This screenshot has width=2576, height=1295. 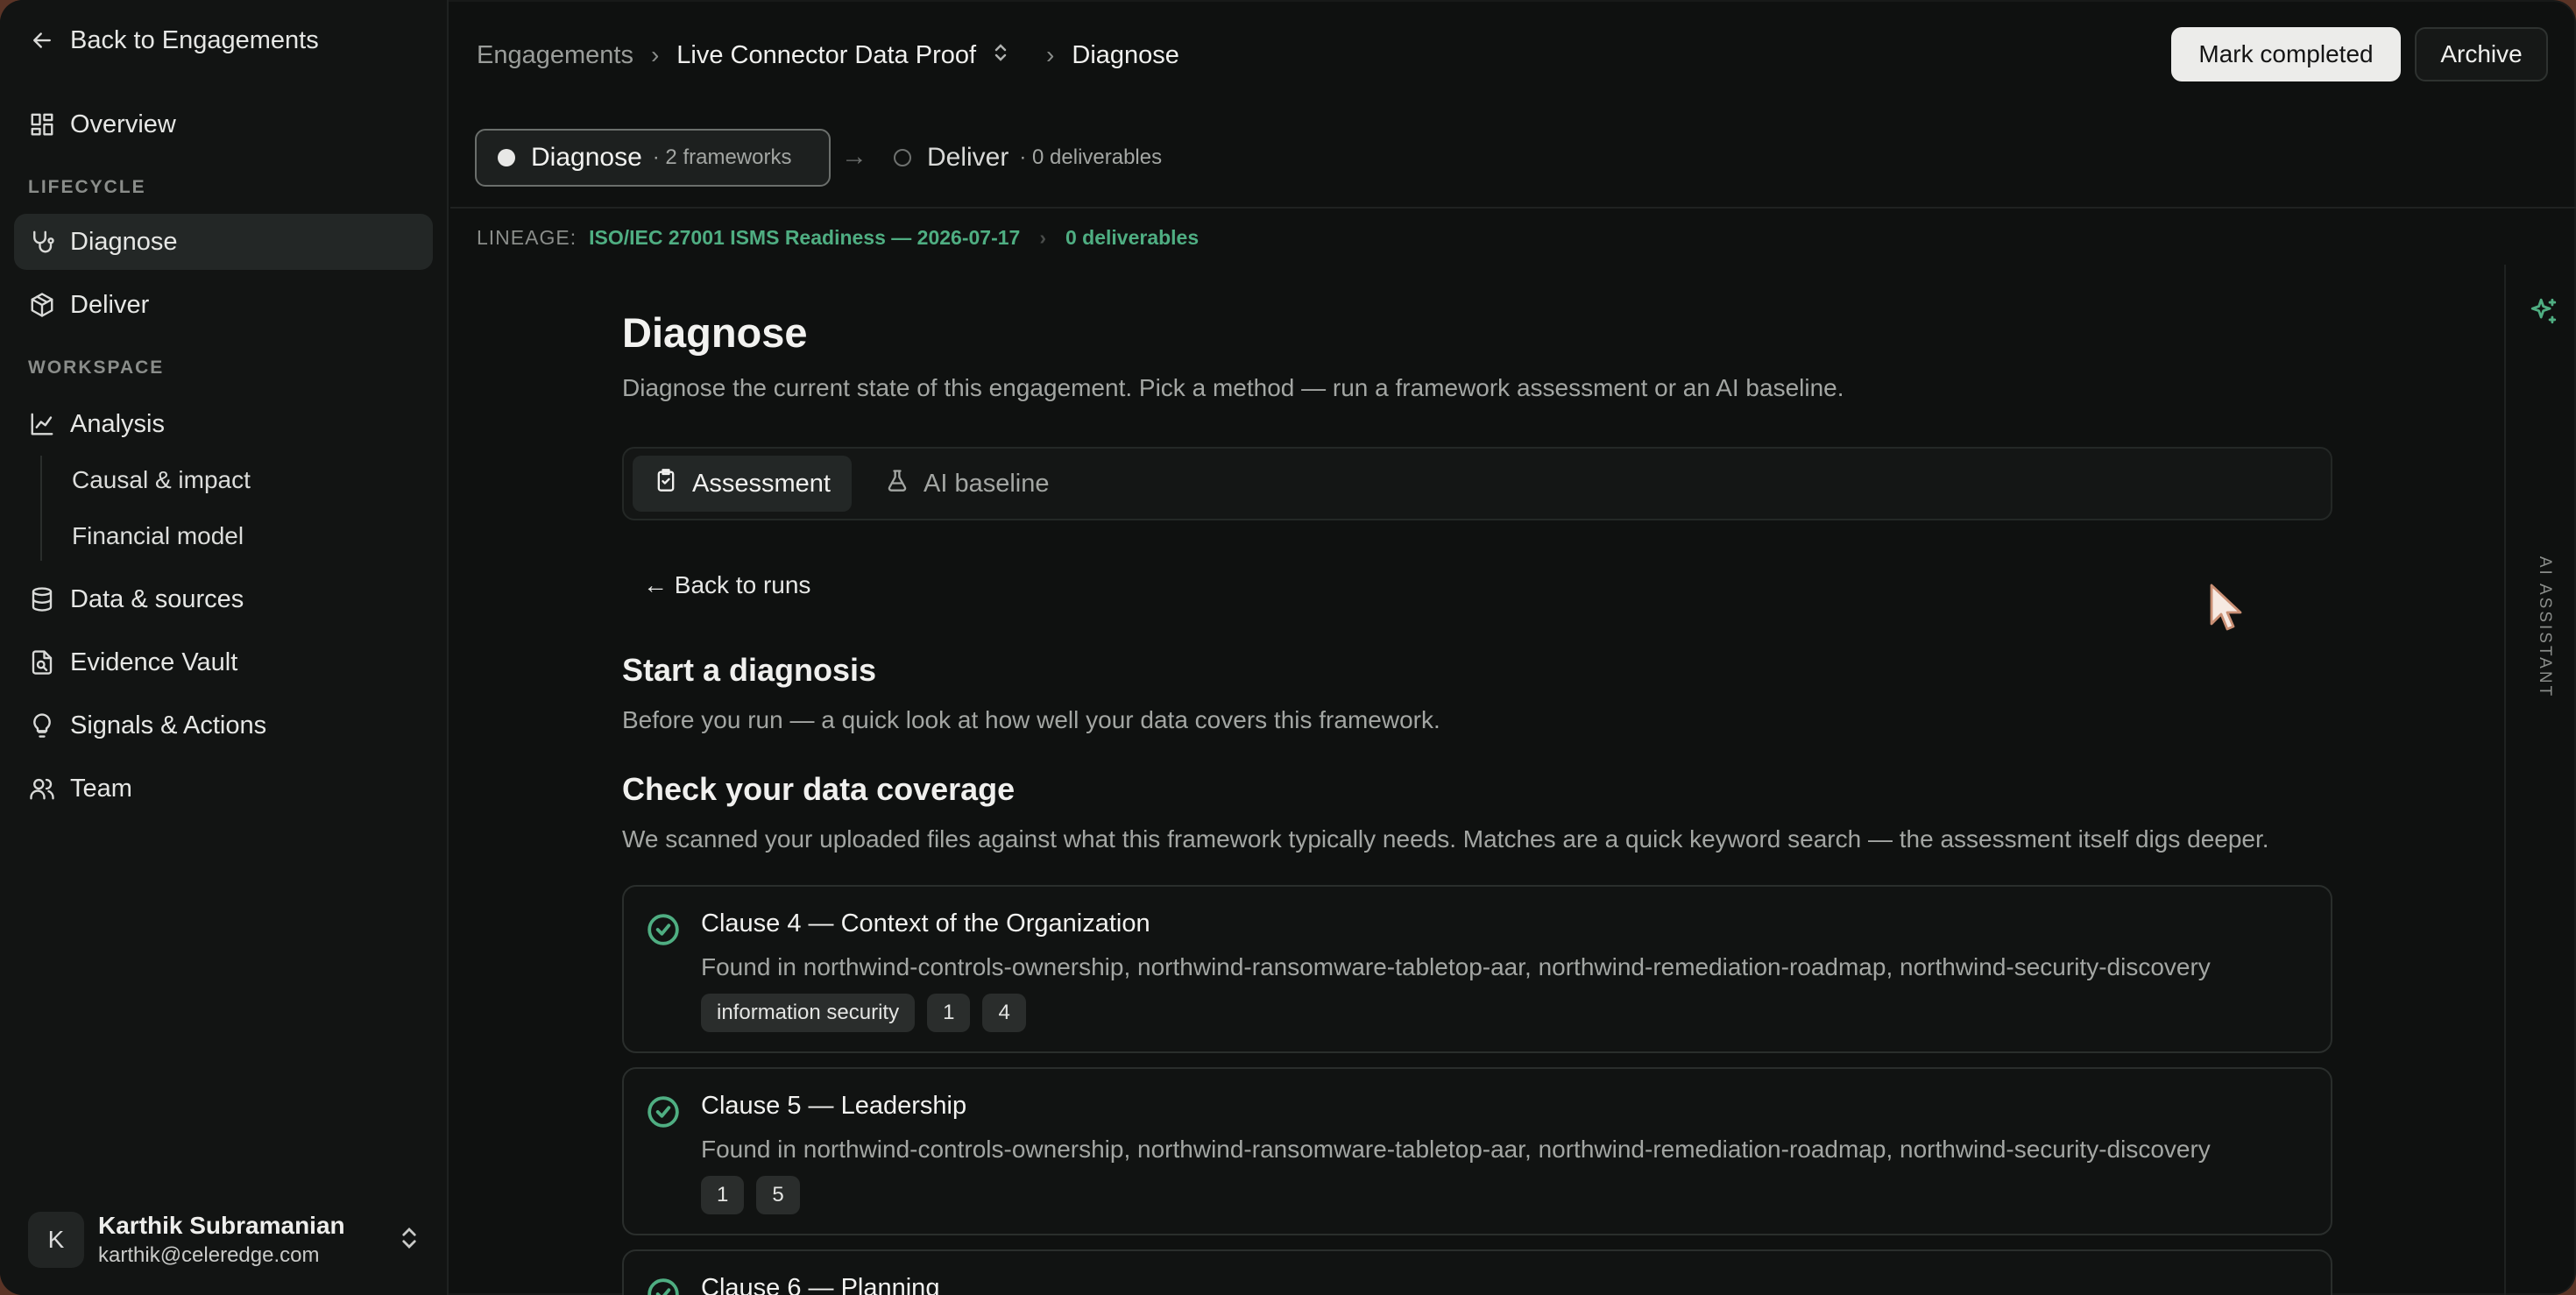 I want to click on sidebar-item-label: Diagnose, so click(x=124, y=241).